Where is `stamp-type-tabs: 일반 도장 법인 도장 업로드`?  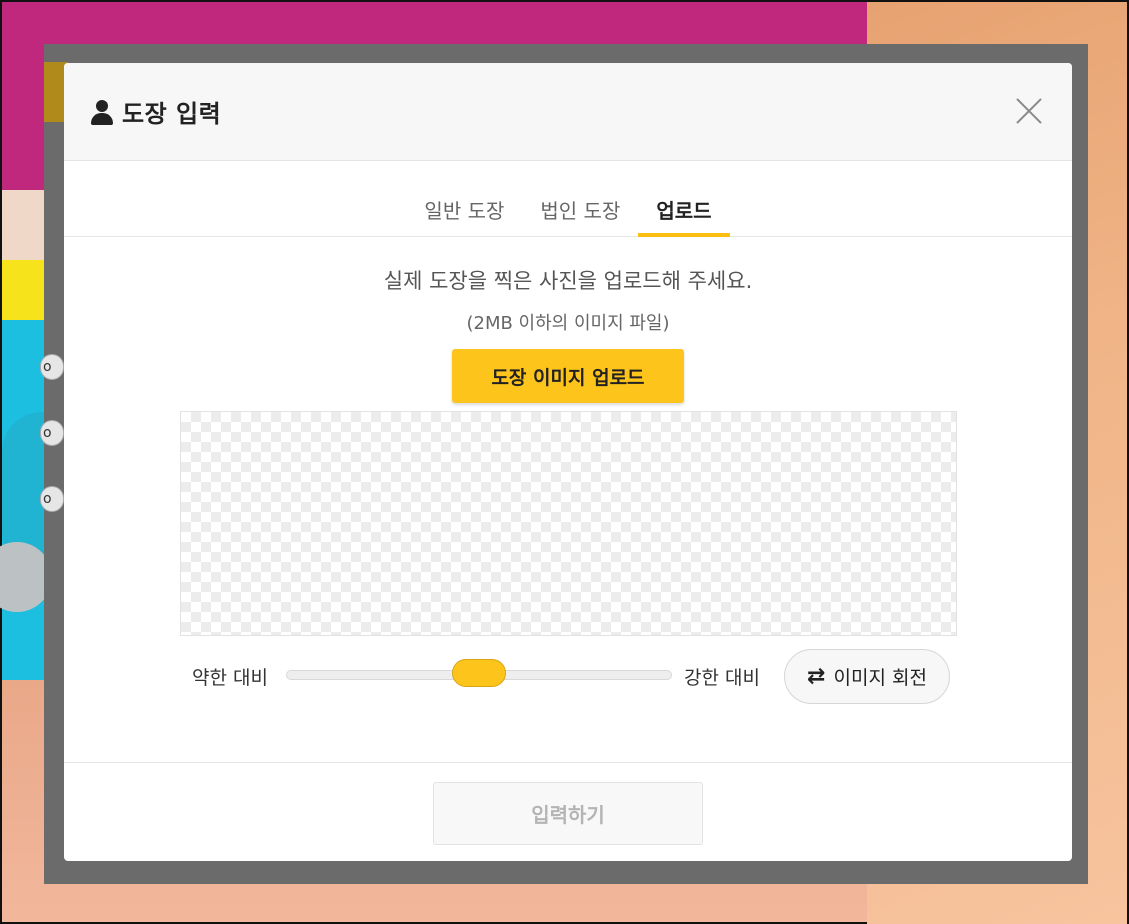 stamp-type-tabs: 일반 도장 법인 도장 업로드 is located at coordinates (568, 199).